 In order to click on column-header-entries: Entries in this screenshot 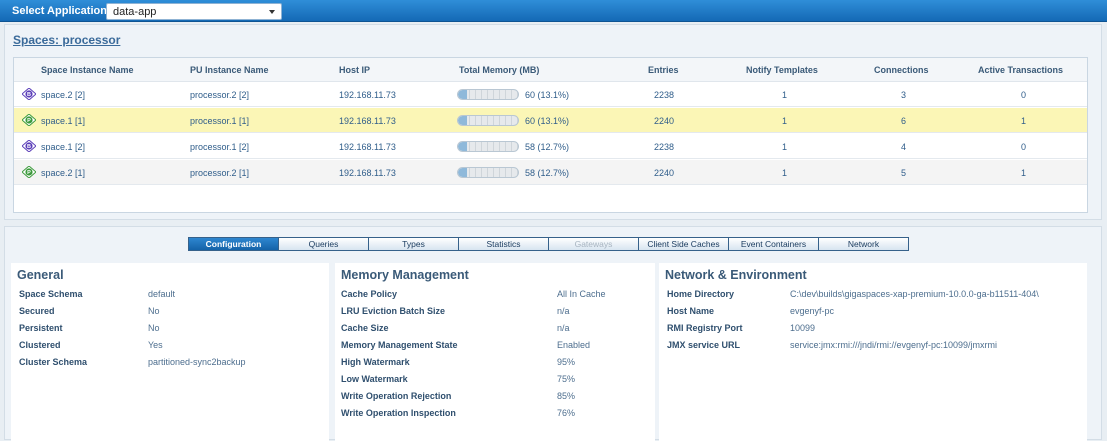, I will do `click(663, 70)`.